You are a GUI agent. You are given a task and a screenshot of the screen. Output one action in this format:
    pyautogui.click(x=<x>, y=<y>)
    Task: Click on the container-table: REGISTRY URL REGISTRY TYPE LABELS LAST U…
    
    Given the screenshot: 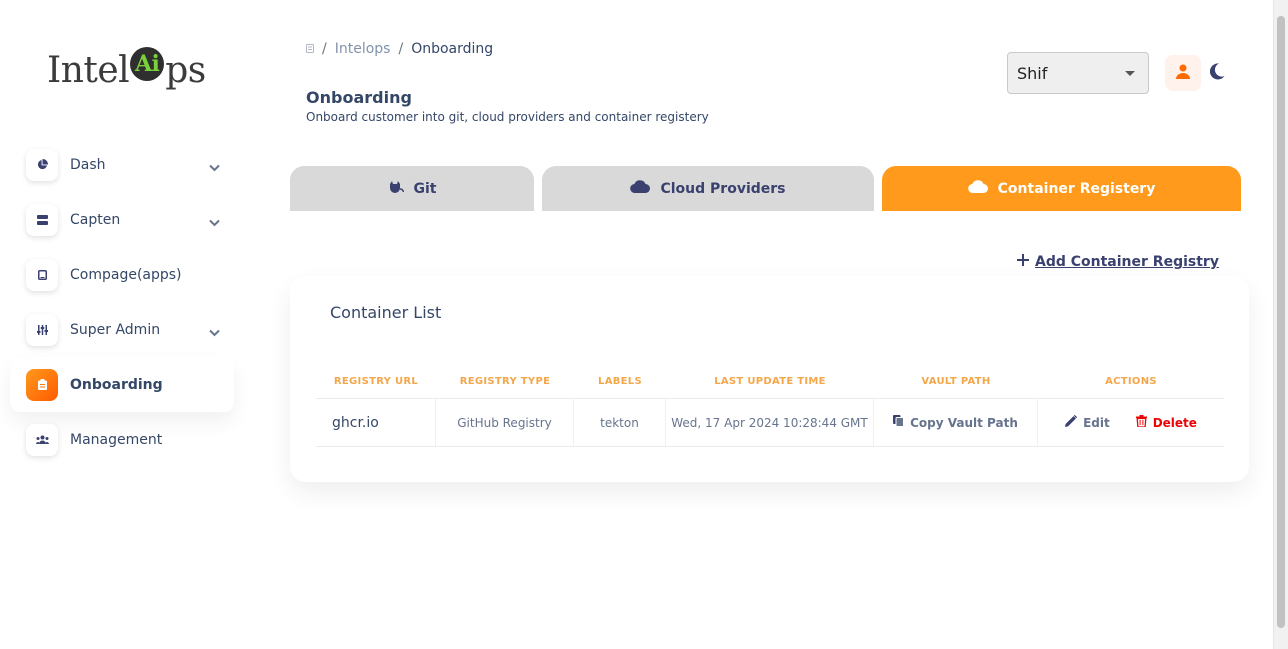 What is the action you would take?
    pyautogui.click(x=770, y=405)
    